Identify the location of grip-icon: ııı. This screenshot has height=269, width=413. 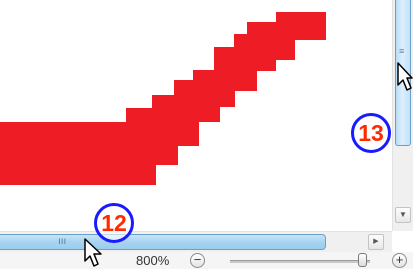
(62, 241).